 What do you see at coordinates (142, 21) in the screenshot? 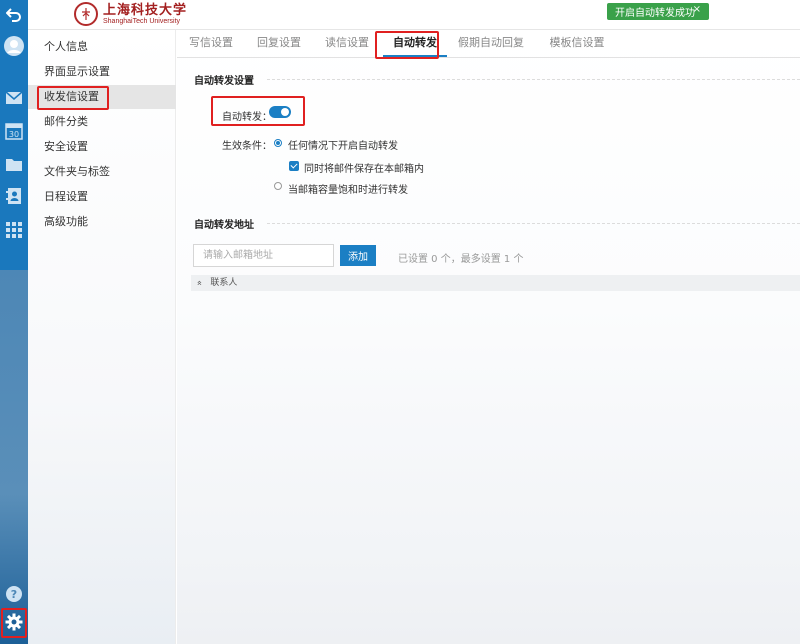
I see `logo-name-en: ShanghaiTech University` at bounding box center [142, 21].